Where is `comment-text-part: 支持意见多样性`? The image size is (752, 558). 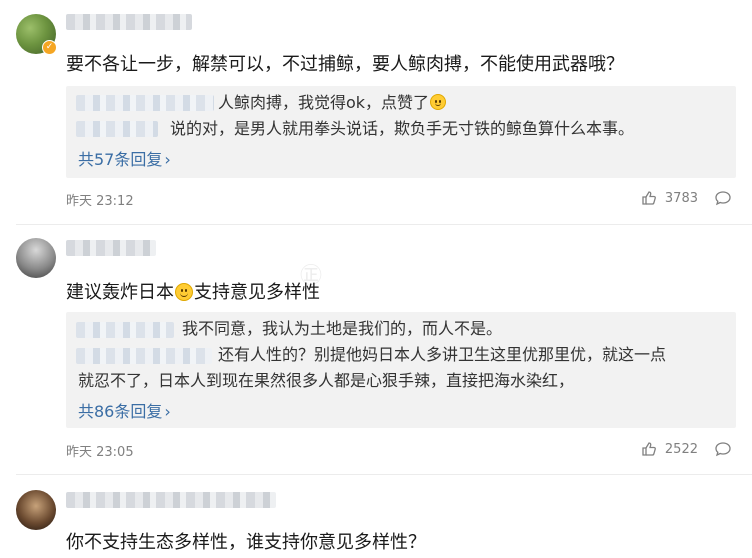
comment-text-part: 支持意见多样性 is located at coordinates (257, 292).